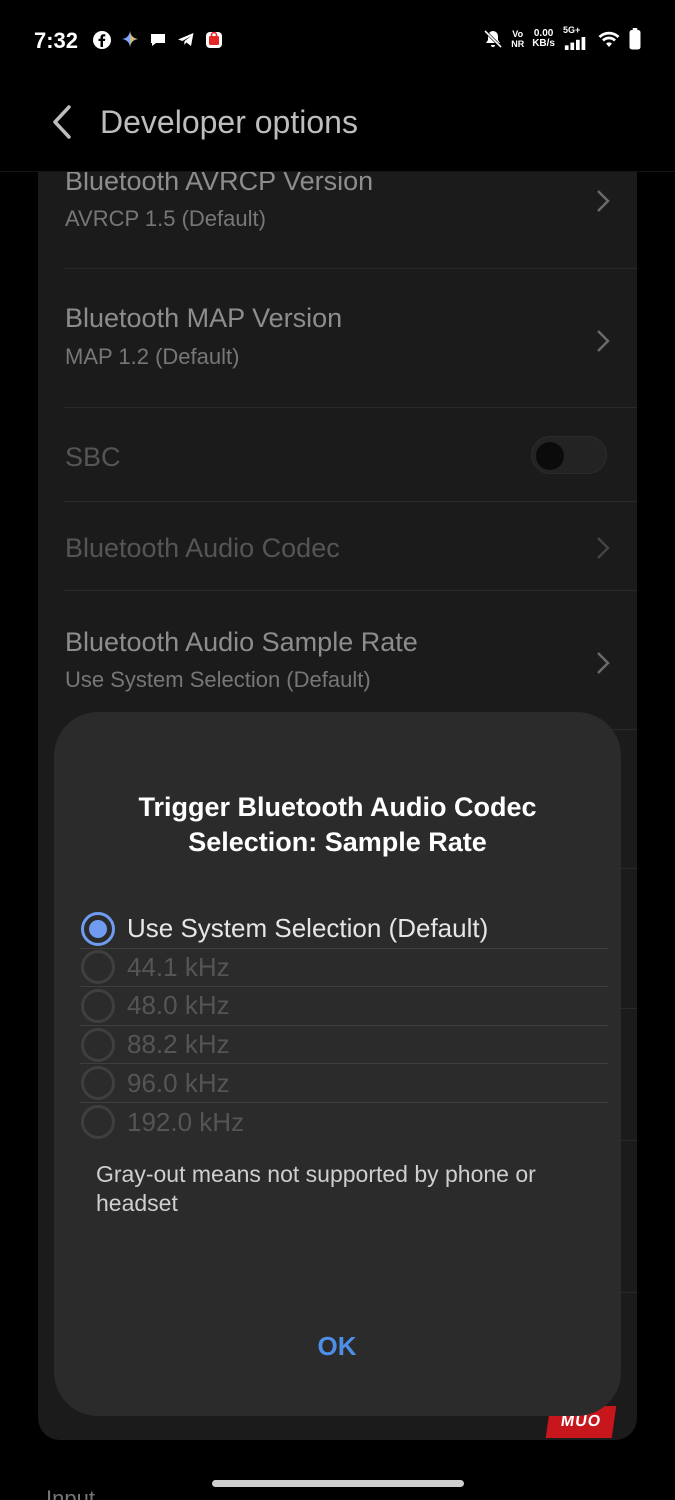 The image size is (675, 1500). Describe the element at coordinates (518, 34) in the screenshot. I see `vo-label: Vo` at that location.